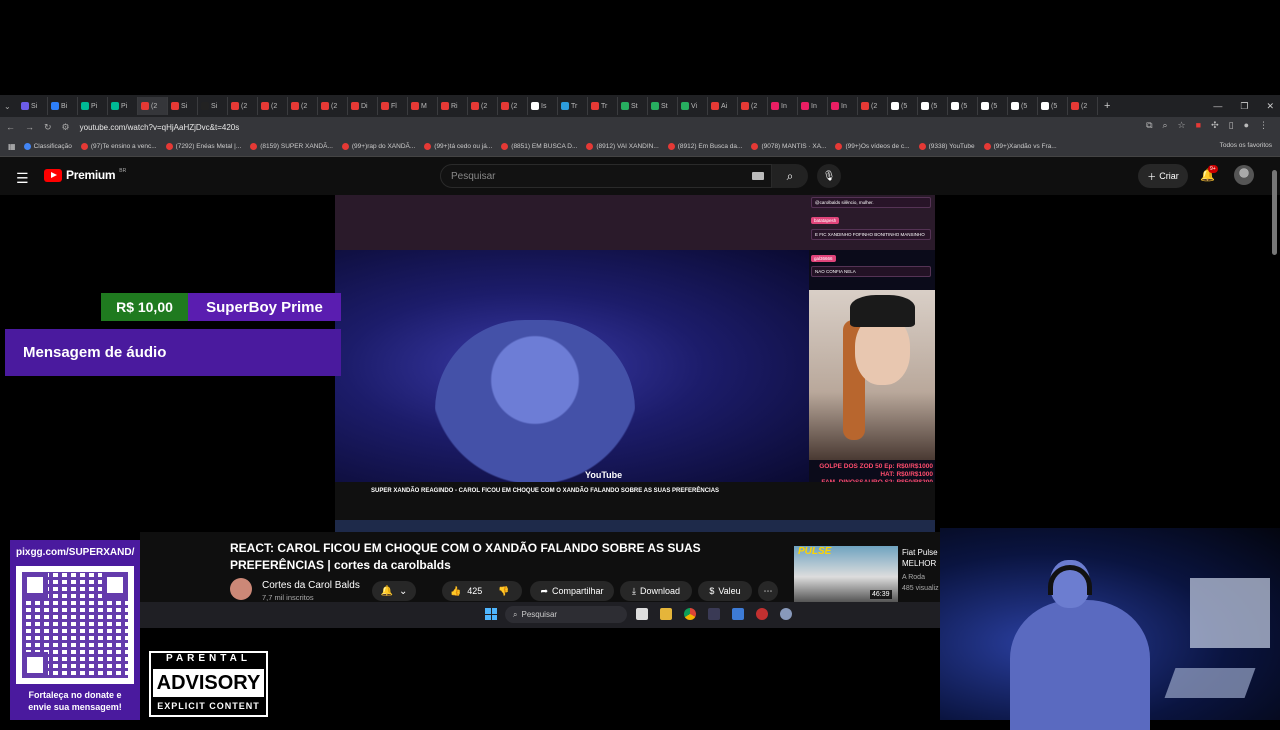 This screenshot has width=1280, height=730. I want to click on install-icon: ⧉, so click(1149, 125).